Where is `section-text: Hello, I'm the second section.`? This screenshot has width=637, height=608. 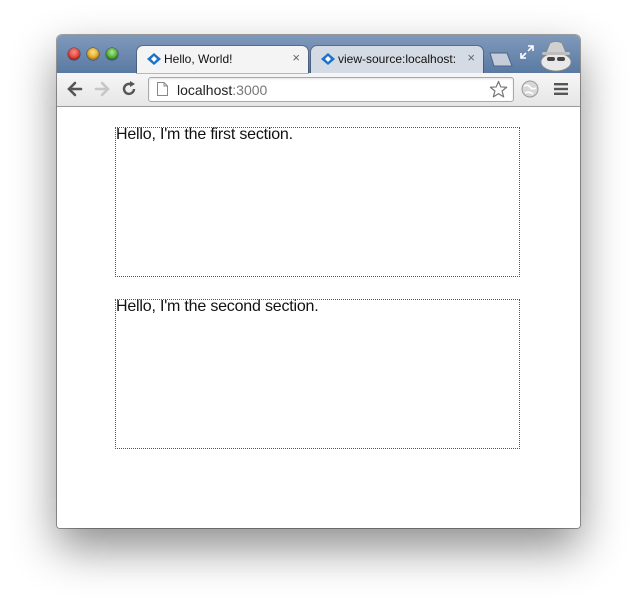 section-text: Hello, I'm the second section. is located at coordinates (217, 306).